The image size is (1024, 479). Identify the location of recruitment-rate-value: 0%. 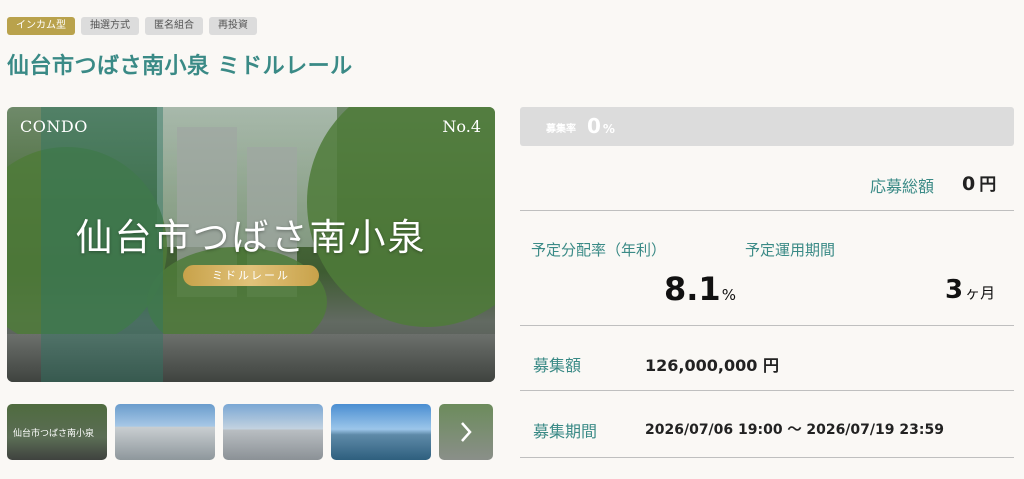
(601, 126).